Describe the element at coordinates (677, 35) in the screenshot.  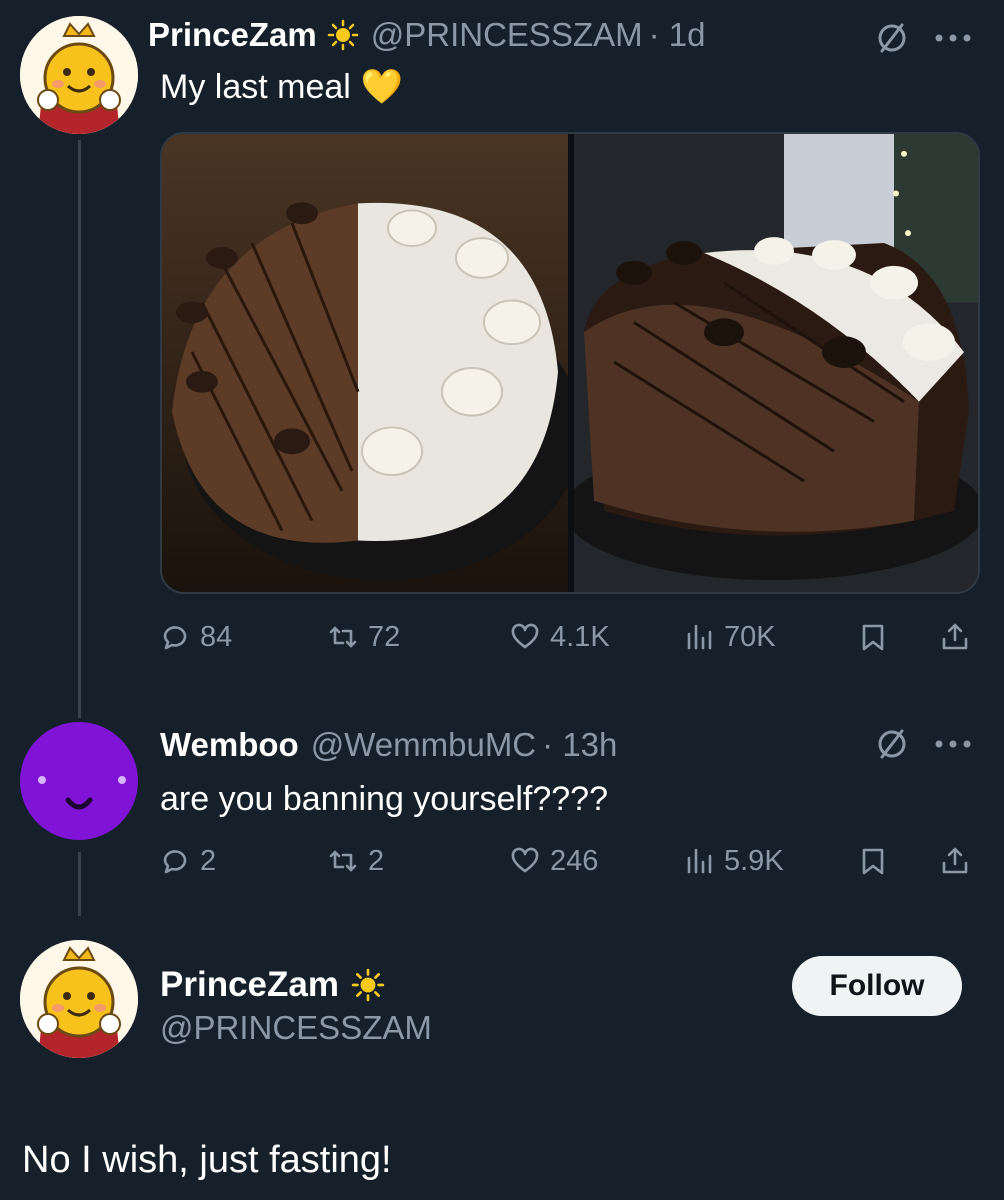
I see `timestamp: · 1d` at that location.